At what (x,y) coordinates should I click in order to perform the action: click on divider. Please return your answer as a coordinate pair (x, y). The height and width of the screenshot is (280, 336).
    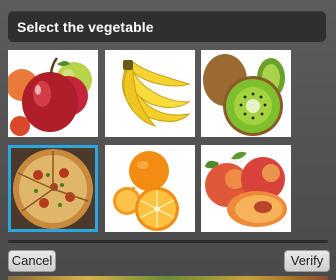
    Looking at the image, I should click on (168, 241).